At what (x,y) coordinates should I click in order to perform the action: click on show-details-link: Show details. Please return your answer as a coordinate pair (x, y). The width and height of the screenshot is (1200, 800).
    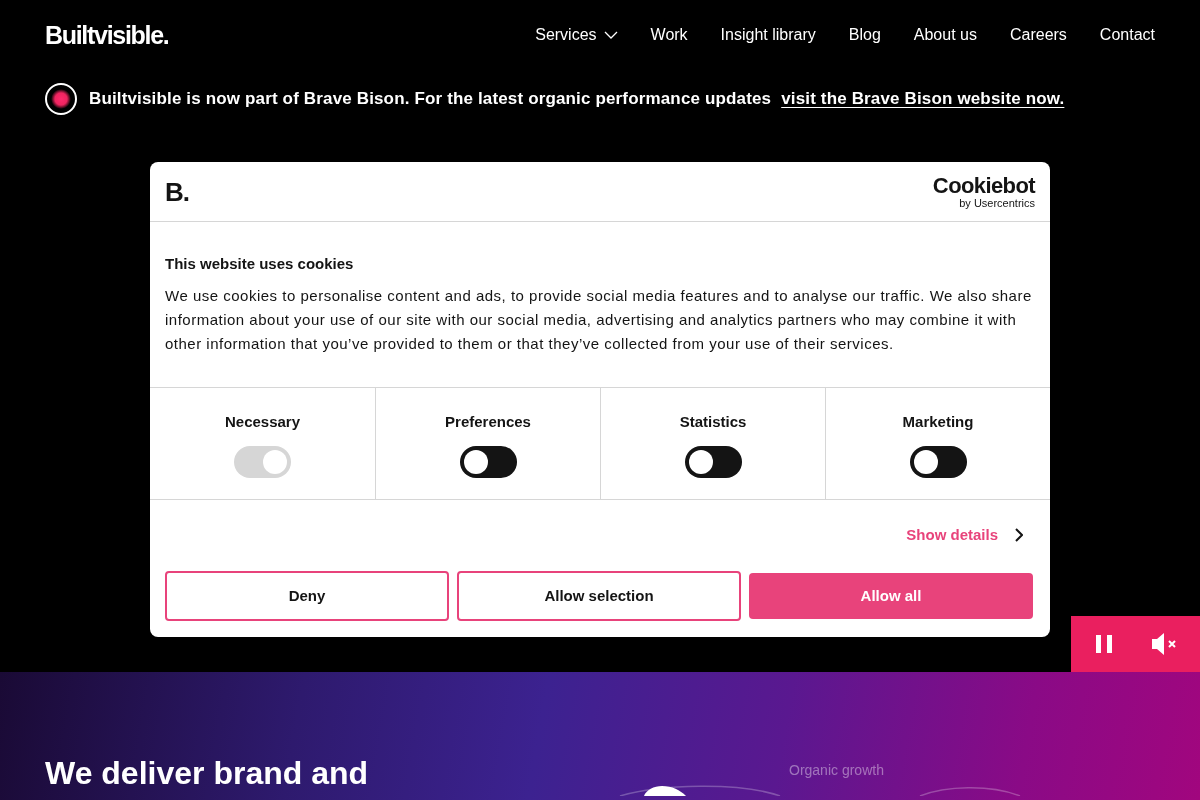
    Looking at the image, I should click on (964, 535).